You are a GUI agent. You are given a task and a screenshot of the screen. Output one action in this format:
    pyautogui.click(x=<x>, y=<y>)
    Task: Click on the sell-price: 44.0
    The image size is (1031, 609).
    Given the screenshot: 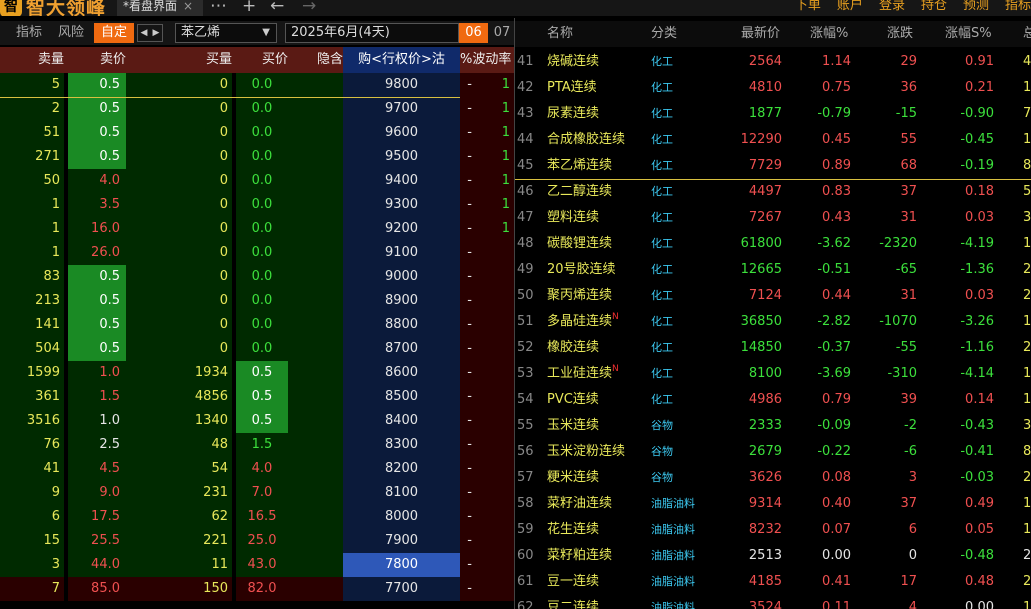 What is the action you would take?
    pyautogui.click(x=97, y=565)
    